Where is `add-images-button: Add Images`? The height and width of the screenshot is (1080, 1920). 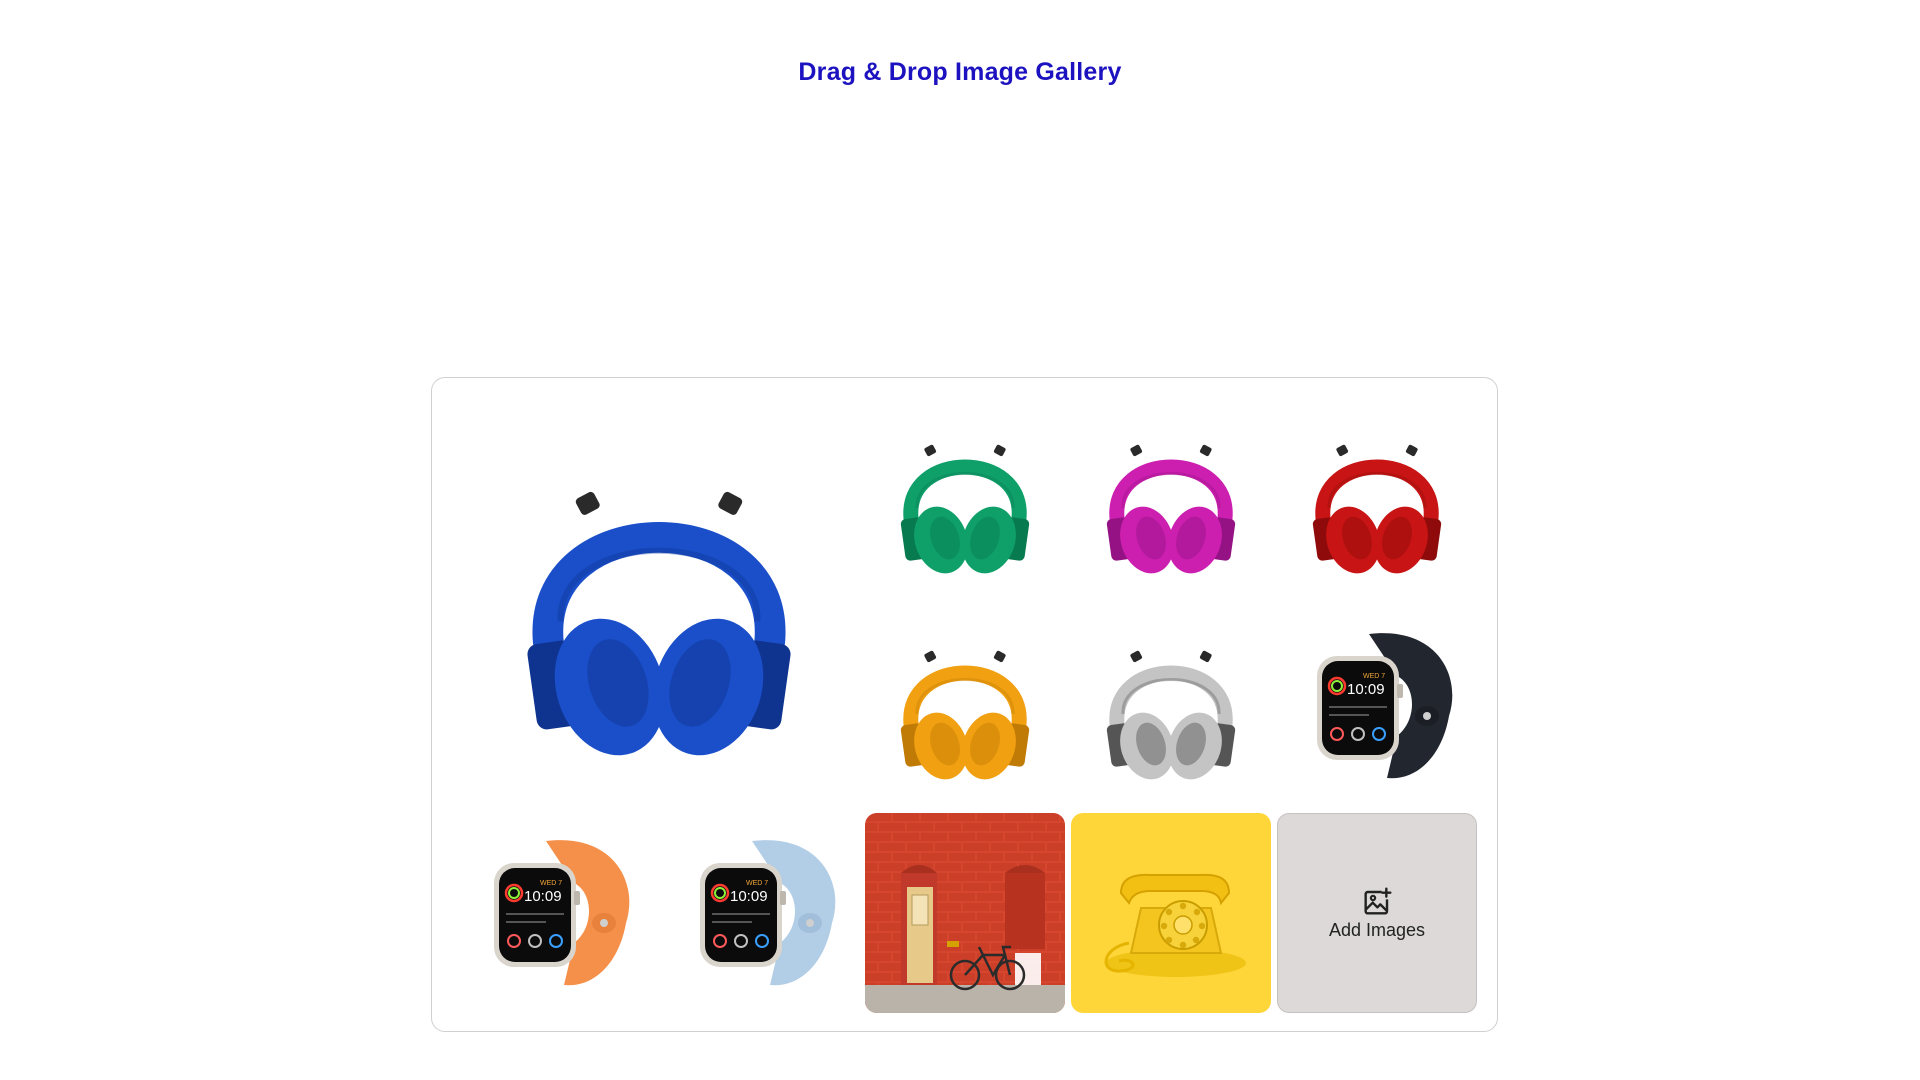
add-images-button: Add Images is located at coordinates (1377, 913).